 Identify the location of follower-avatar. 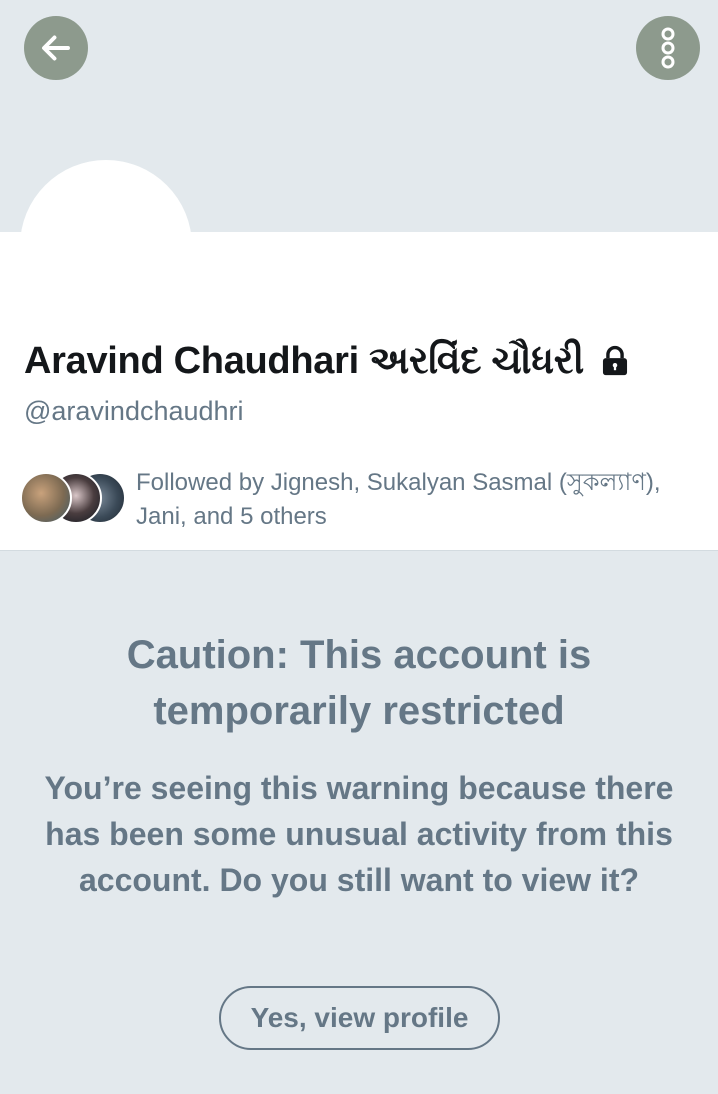
(46, 498).